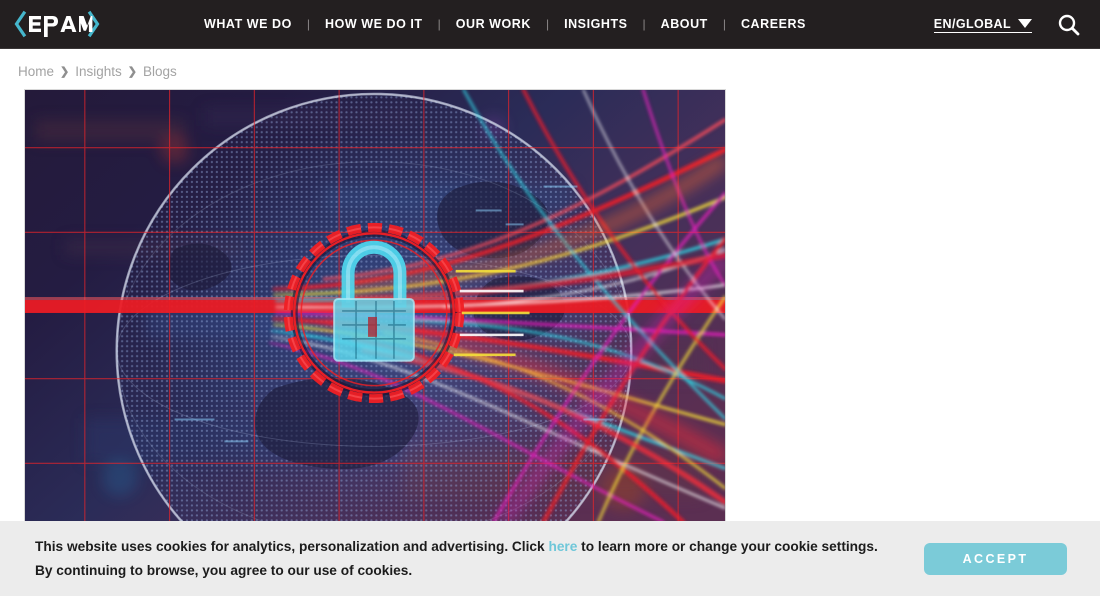 The height and width of the screenshot is (596, 1100). What do you see at coordinates (995, 558) in the screenshot?
I see `accept-cookies-button: ACCEPT` at bounding box center [995, 558].